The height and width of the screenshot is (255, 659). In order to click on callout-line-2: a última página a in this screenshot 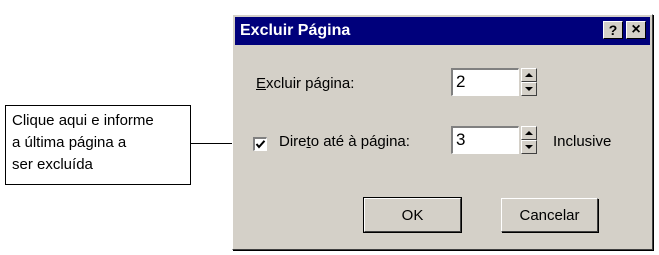, I will do `click(69, 142)`.